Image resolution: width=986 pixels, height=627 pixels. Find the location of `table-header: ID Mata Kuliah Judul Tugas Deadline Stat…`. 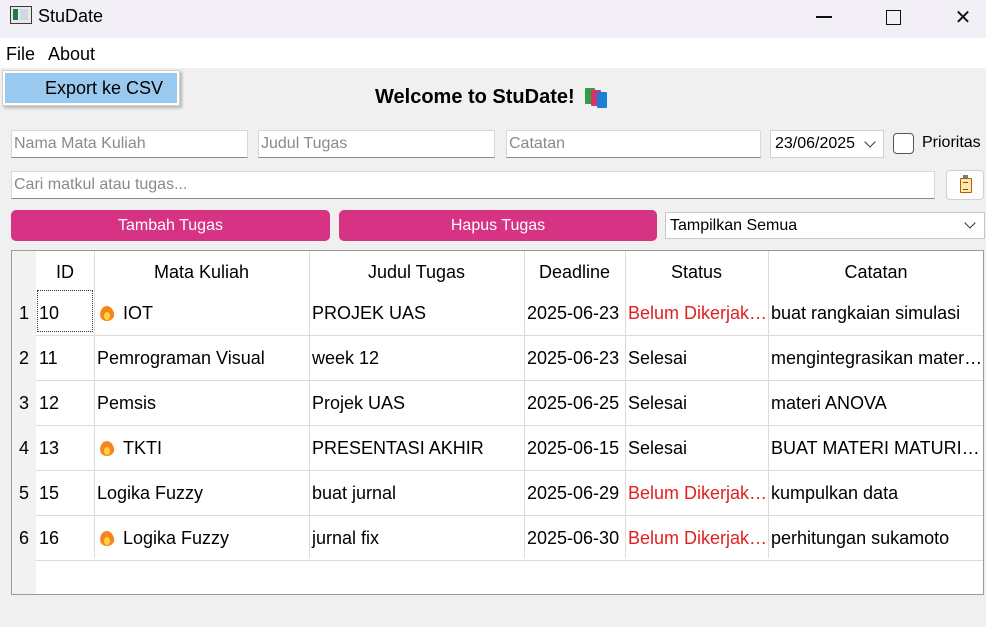

table-header: ID Mata Kuliah Judul Tugas Deadline Stat… is located at coordinates (497, 272).